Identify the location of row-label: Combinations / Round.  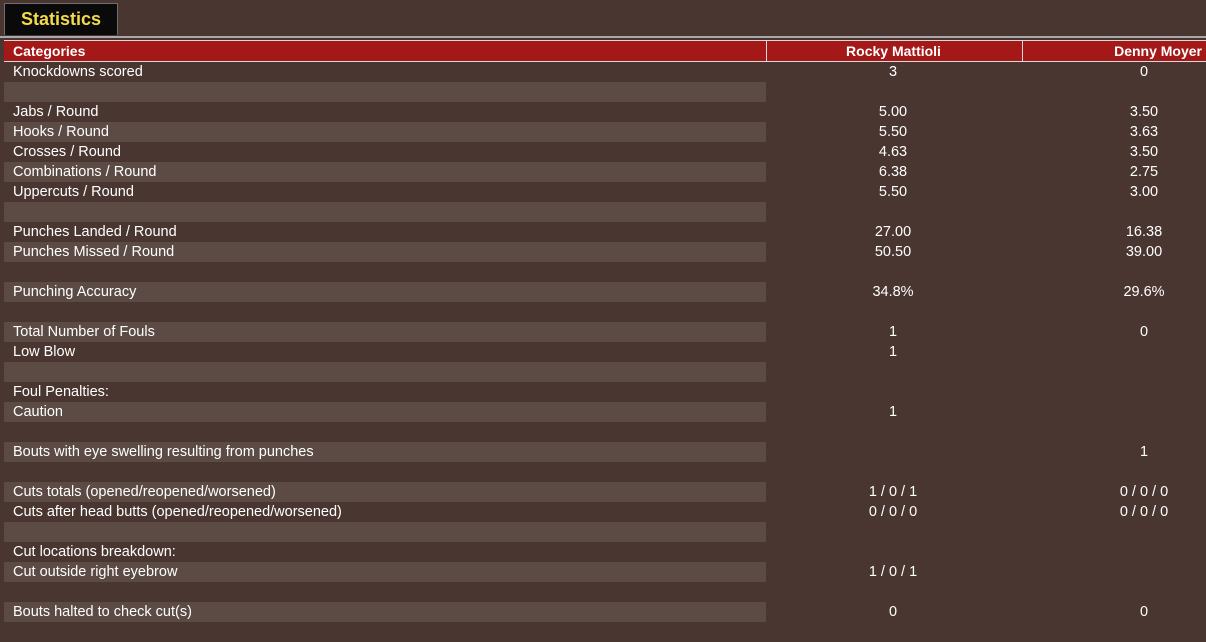
(385, 172).